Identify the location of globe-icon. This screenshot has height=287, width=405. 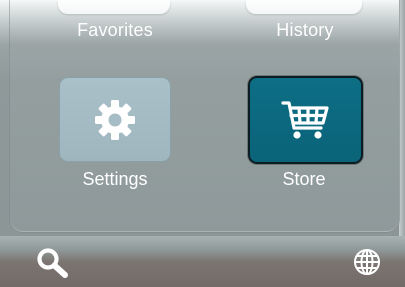
(367, 264).